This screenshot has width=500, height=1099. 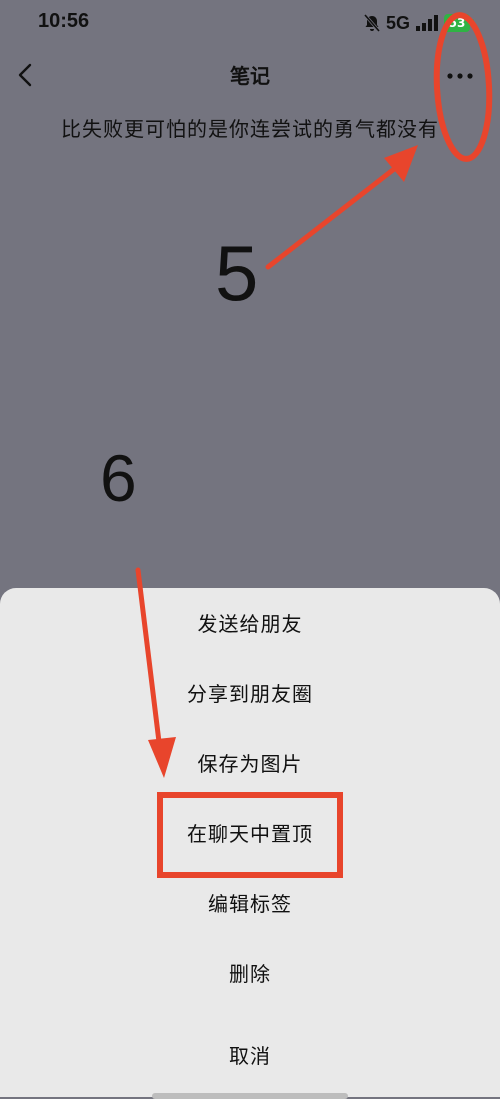 What do you see at coordinates (237, 273) in the screenshot?
I see `step-5-label: 5` at bounding box center [237, 273].